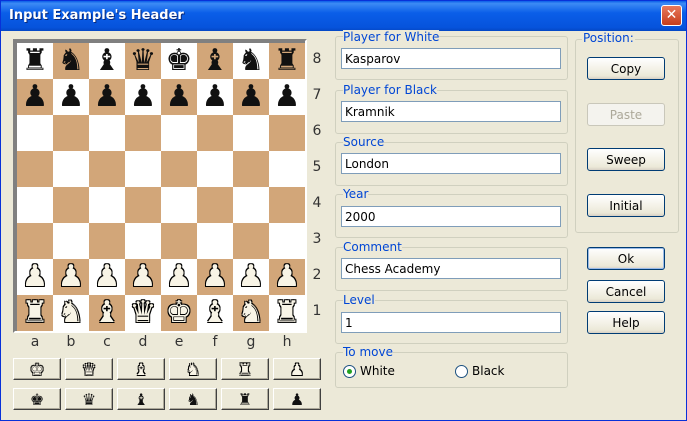 Image resolution: width=687 pixels, height=421 pixels. I want to click on square-c7: ♟, so click(107, 97).